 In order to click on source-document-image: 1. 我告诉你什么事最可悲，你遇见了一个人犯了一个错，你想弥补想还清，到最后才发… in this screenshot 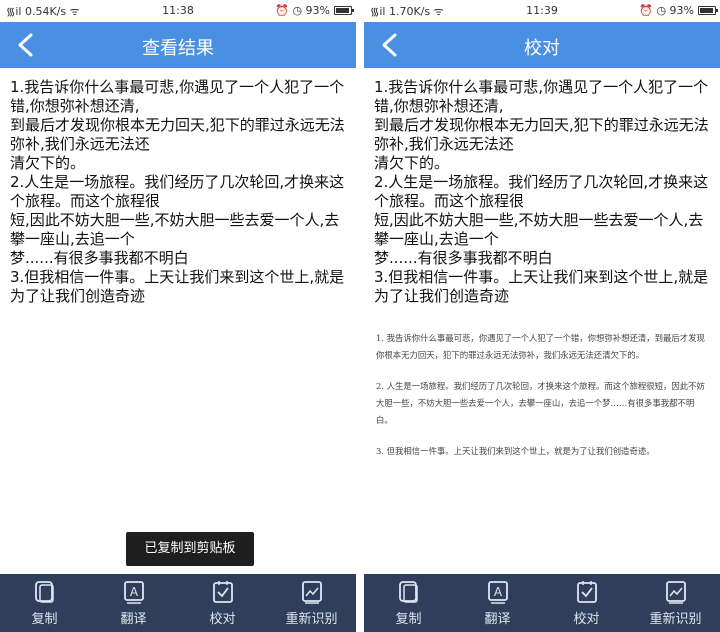, I will do `click(541, 402)`.